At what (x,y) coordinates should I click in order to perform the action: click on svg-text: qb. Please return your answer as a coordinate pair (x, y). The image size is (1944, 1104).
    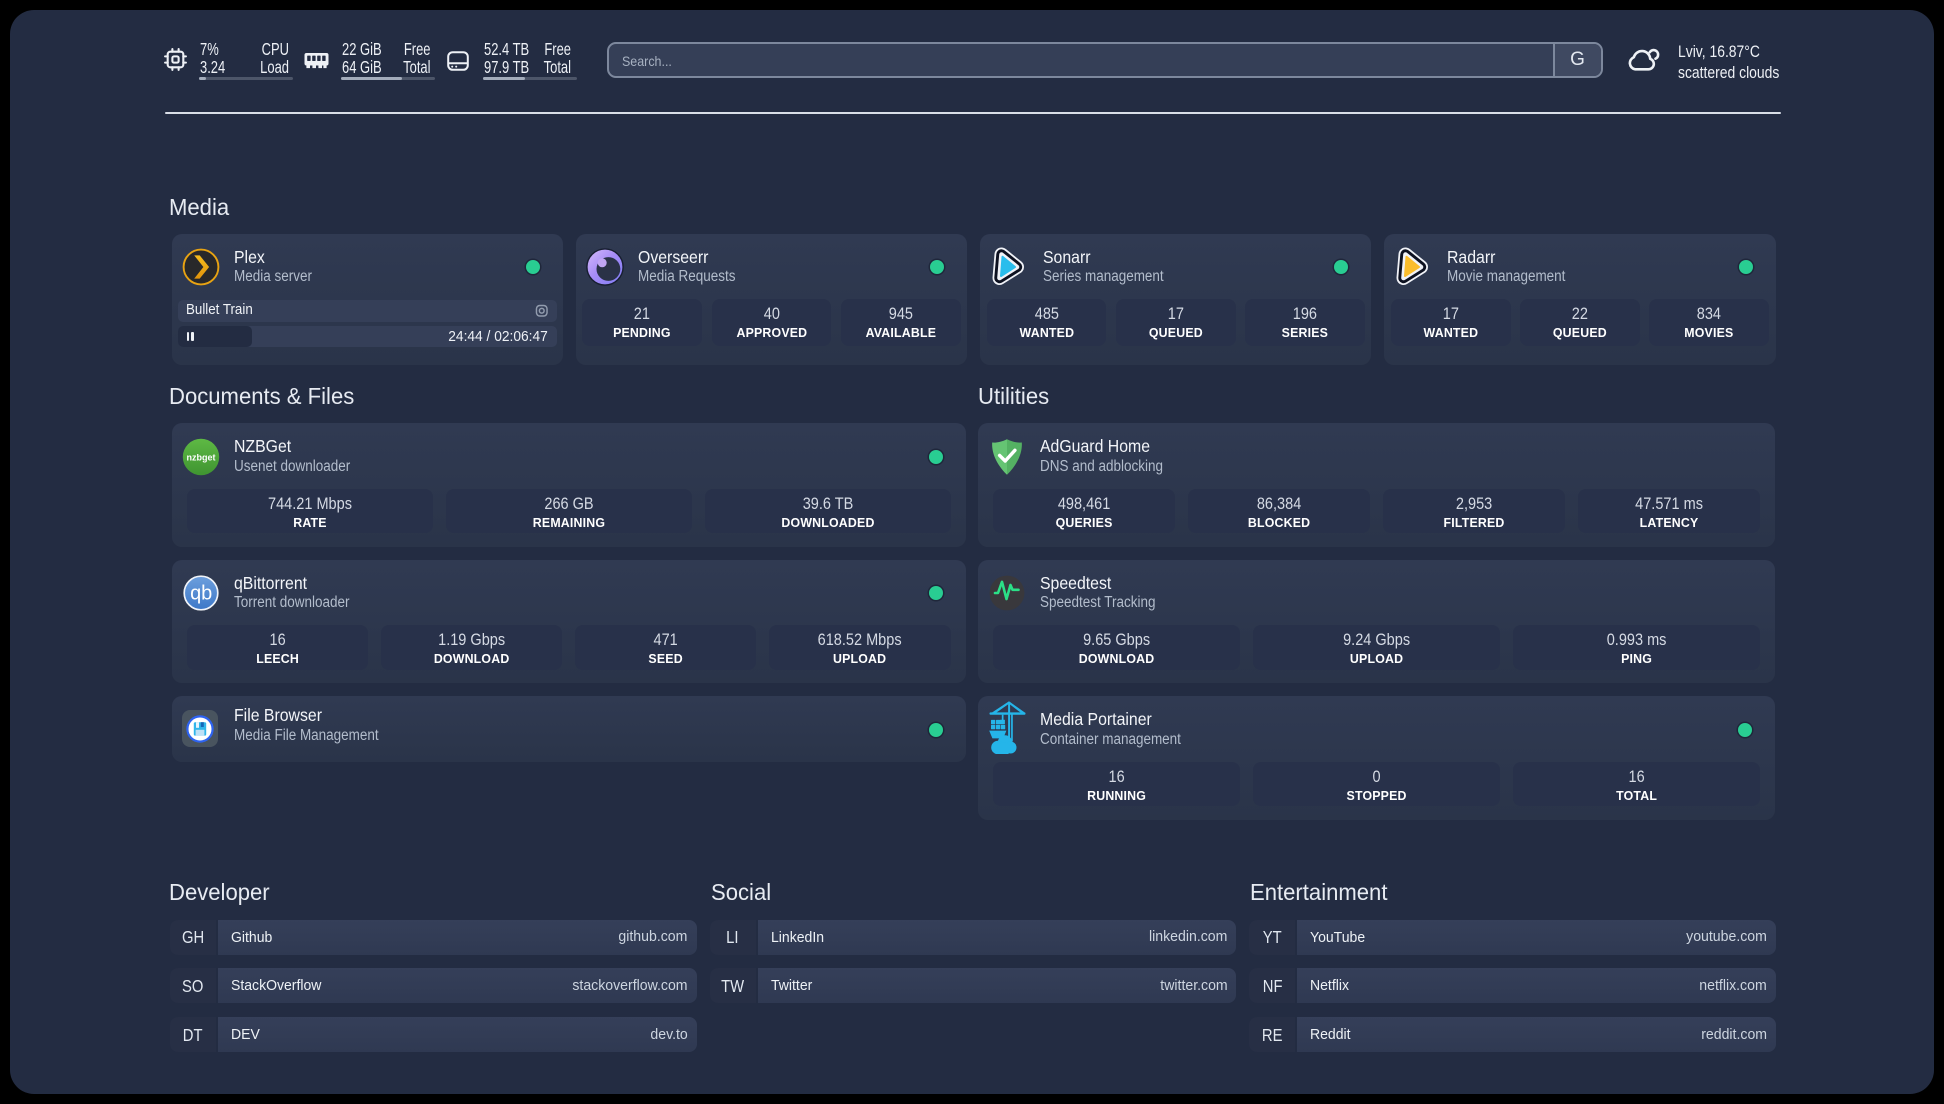
    Looking at the image, I should click on (201, 594).